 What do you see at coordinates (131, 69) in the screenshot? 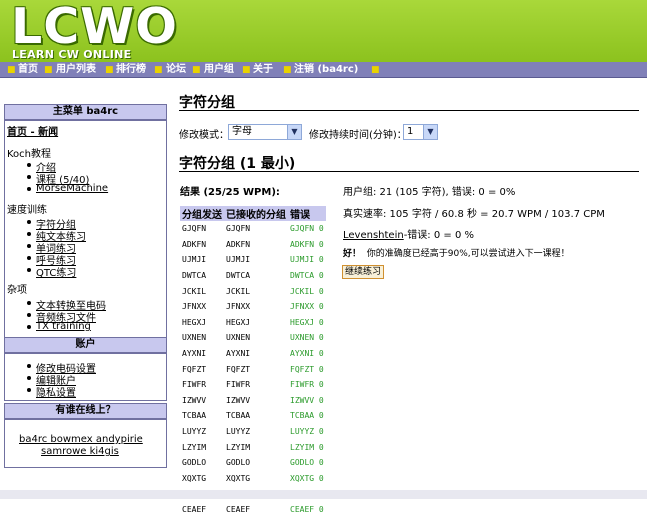
I see `menu-item-ranking: 排行榜` at bounding box center [131, 69].